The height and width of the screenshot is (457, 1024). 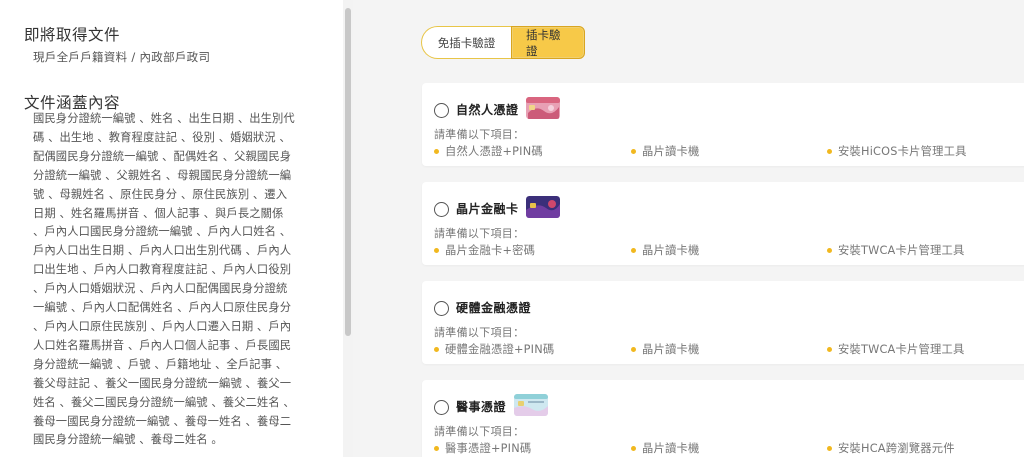 I want to click on scrollbar-thumb, so click(x=348, y=172).